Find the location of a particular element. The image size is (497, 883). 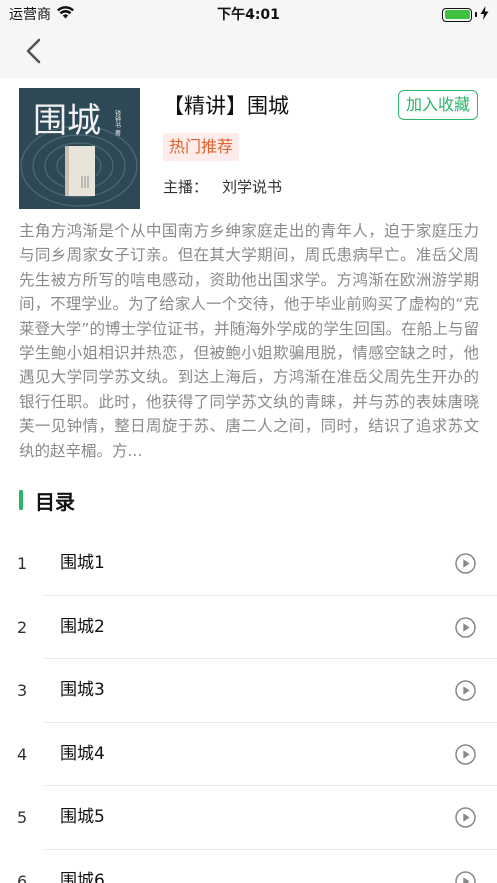

status-bar: 运营商 下午4:01 is located at coordinates (248, 13).